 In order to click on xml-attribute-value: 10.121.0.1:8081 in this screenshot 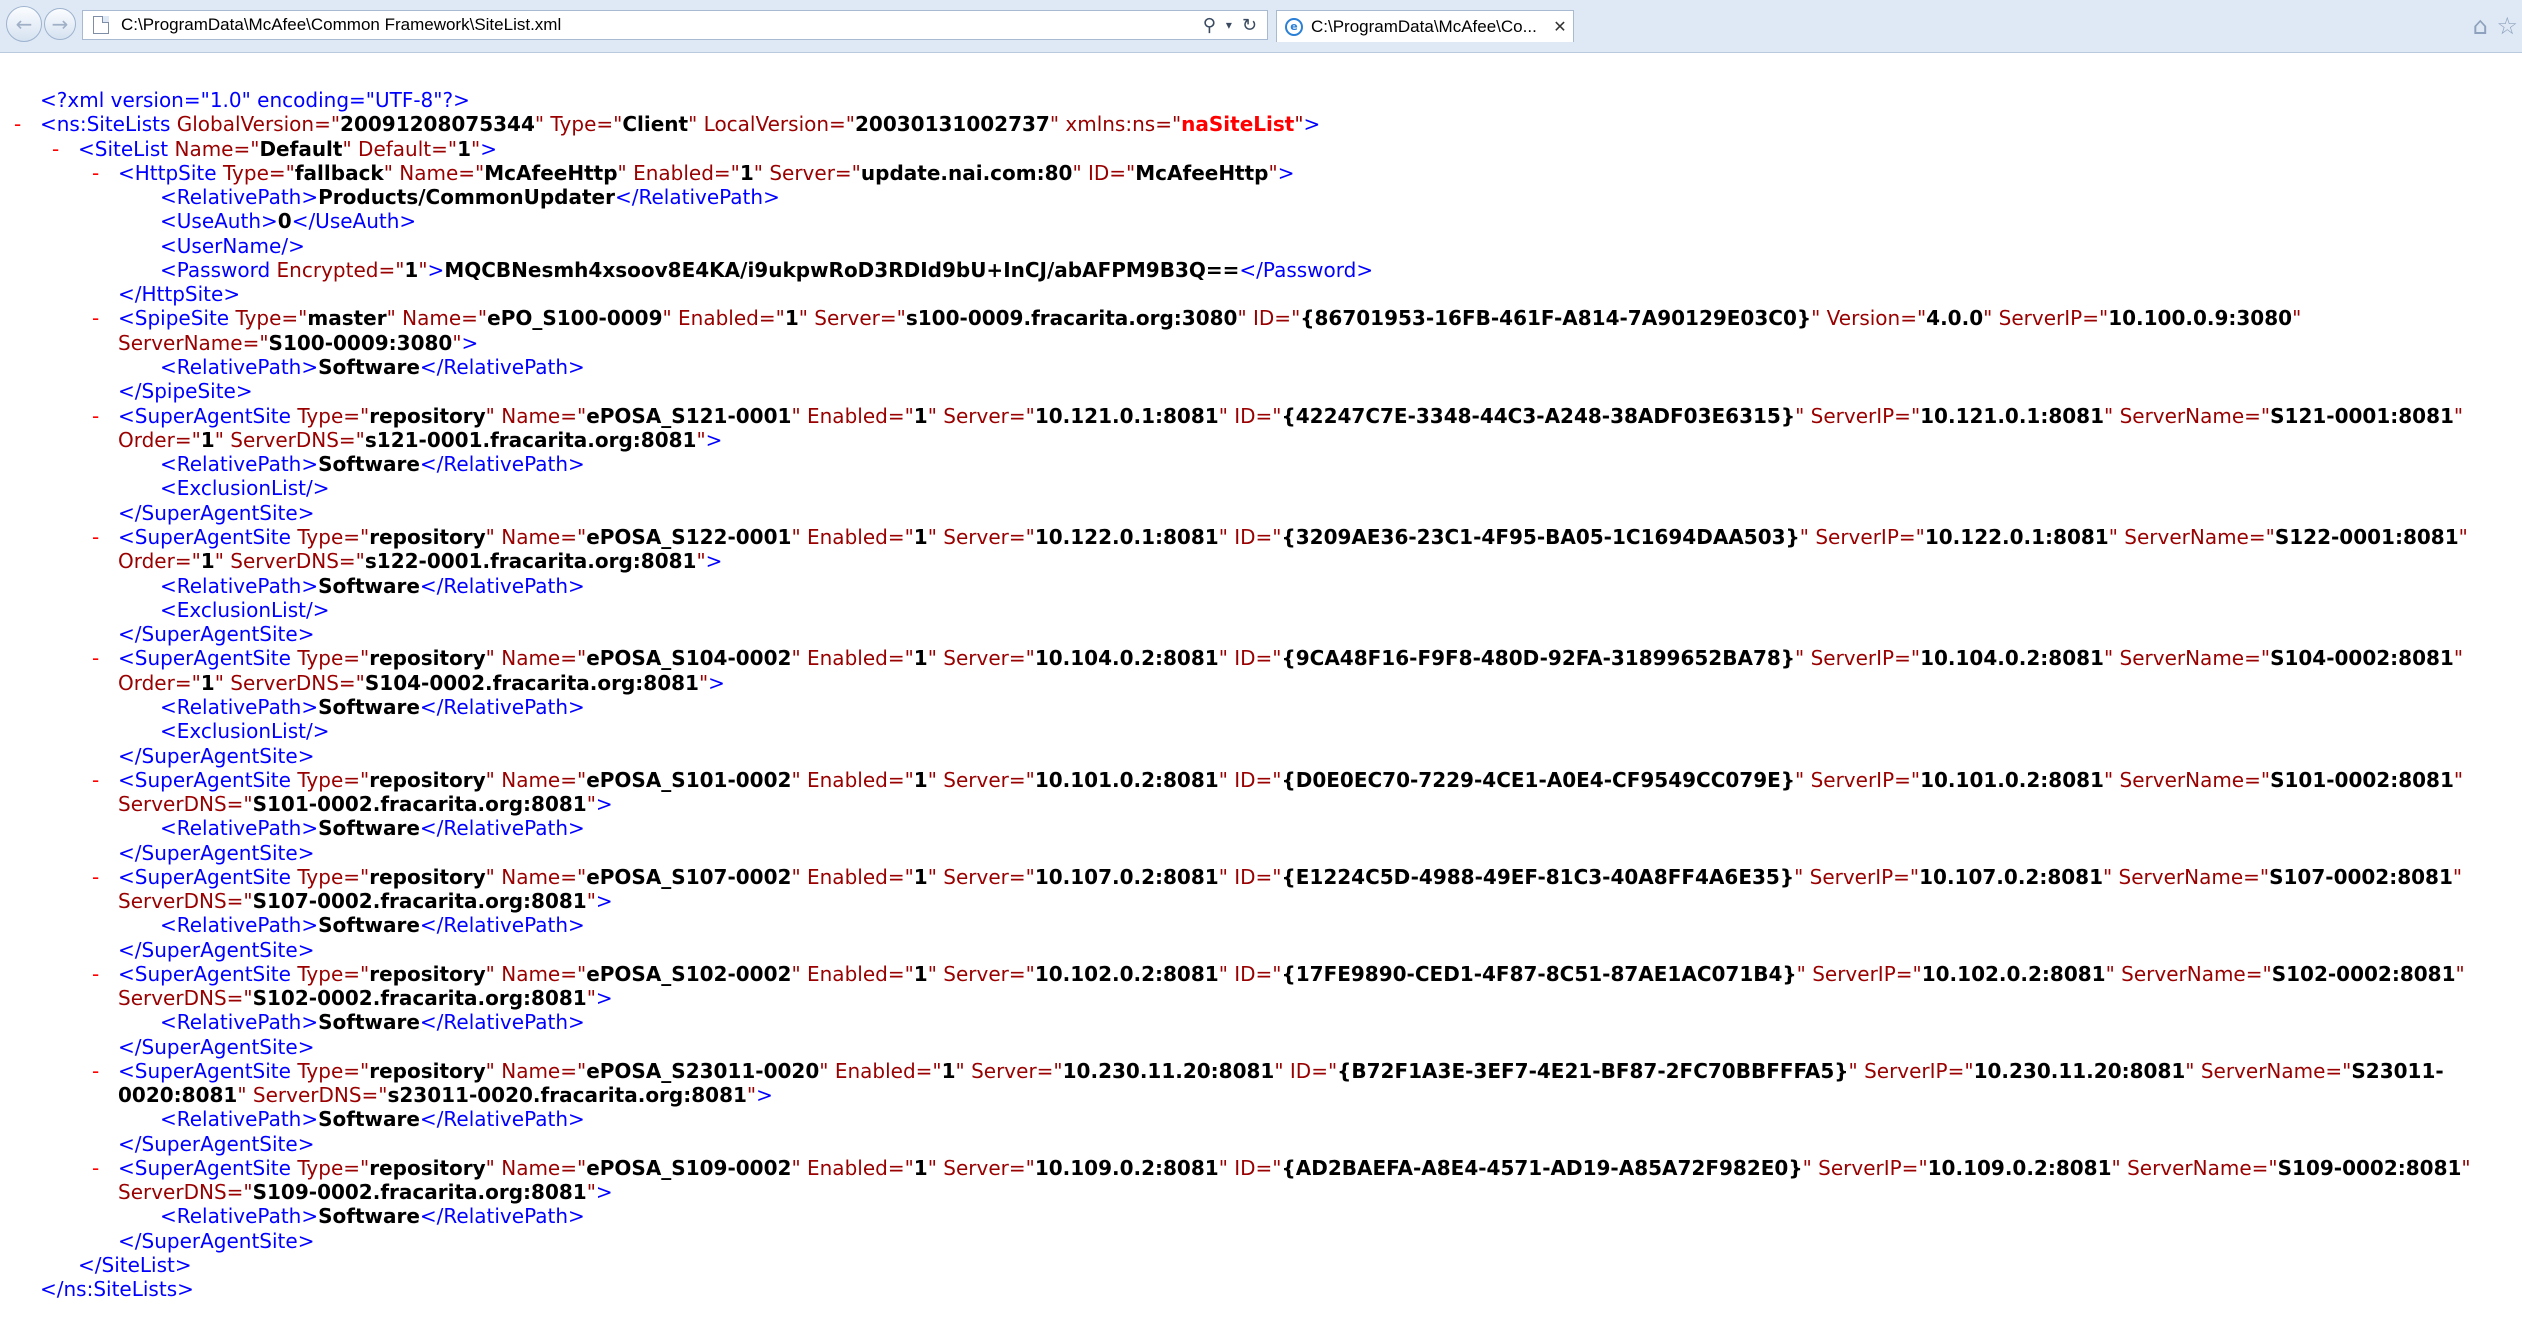, I will do `click(2012, 416)`.